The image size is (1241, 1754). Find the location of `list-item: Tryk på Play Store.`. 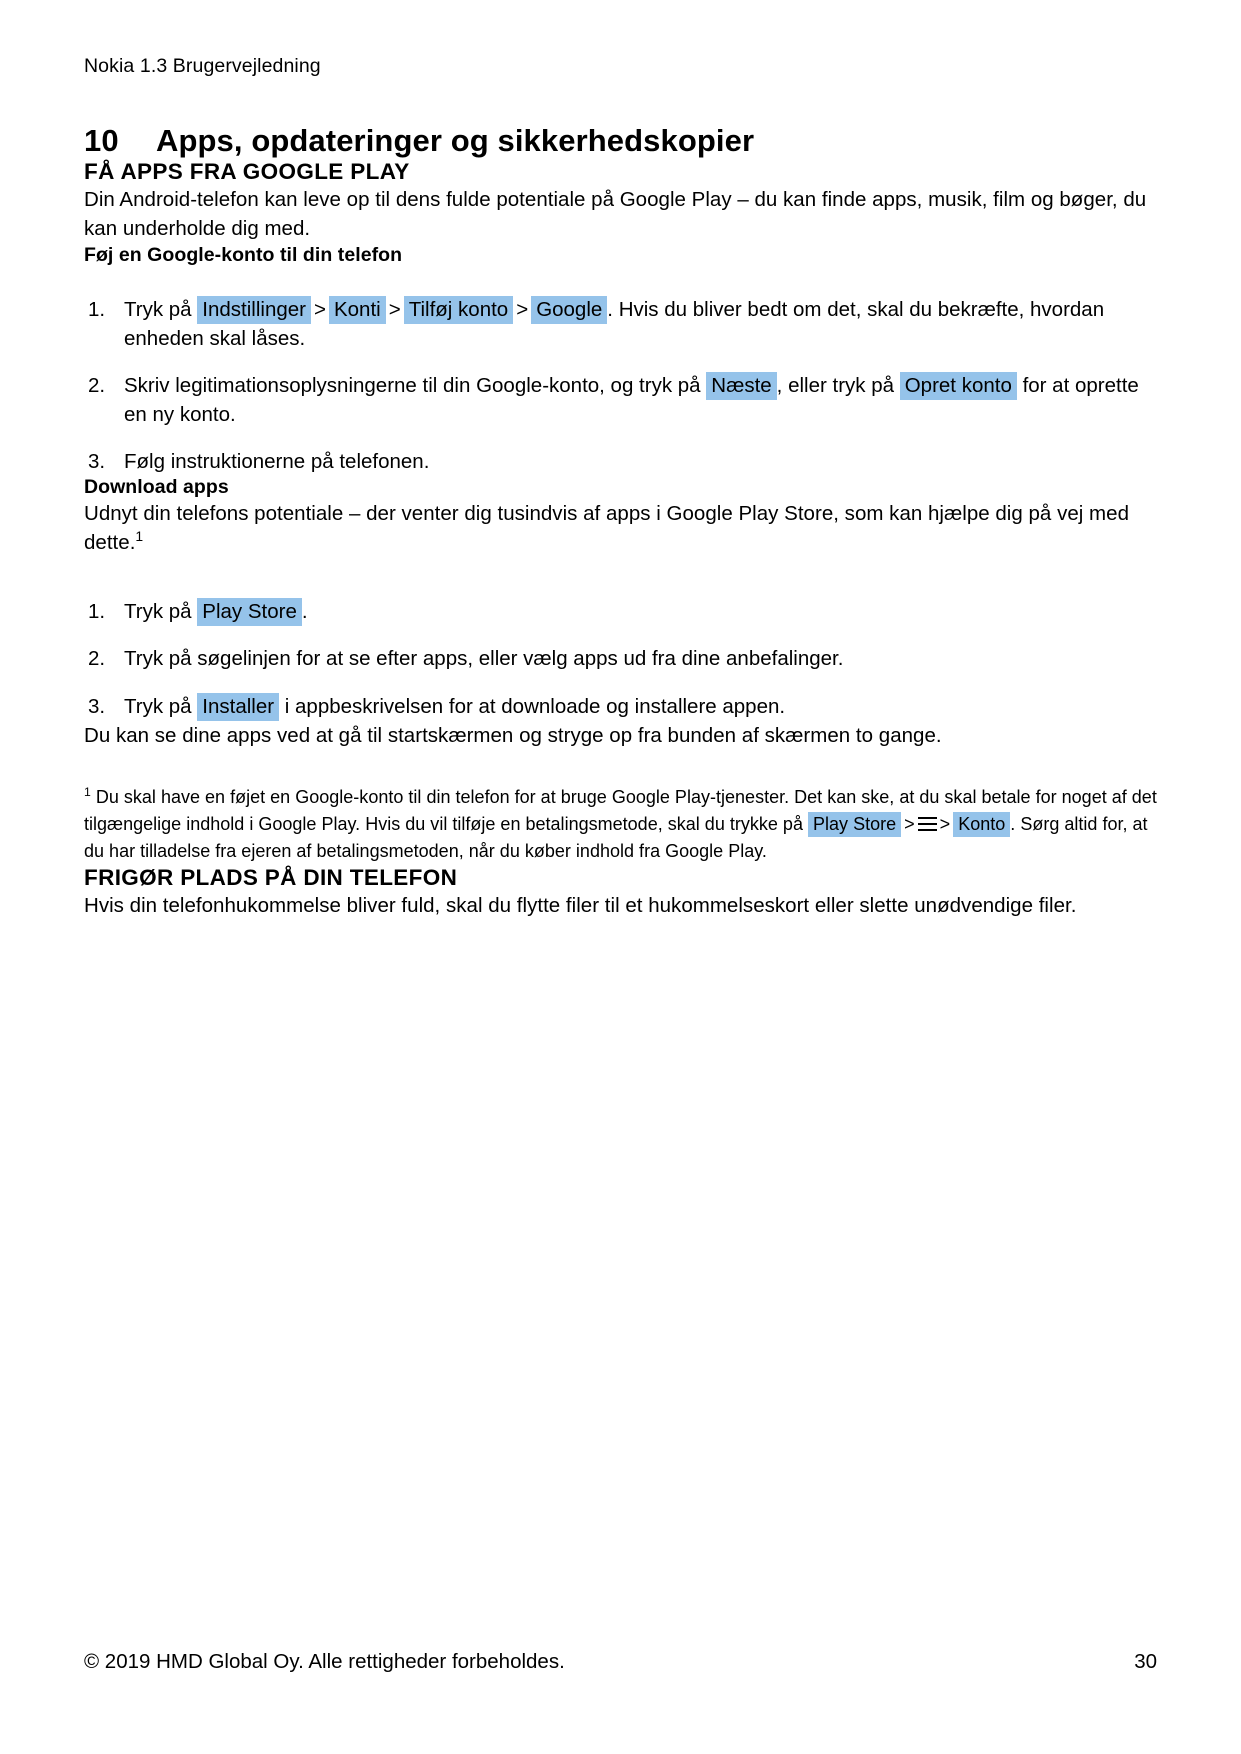

list-item: Tryk på Play Store. is located at coordinates (620, 611).